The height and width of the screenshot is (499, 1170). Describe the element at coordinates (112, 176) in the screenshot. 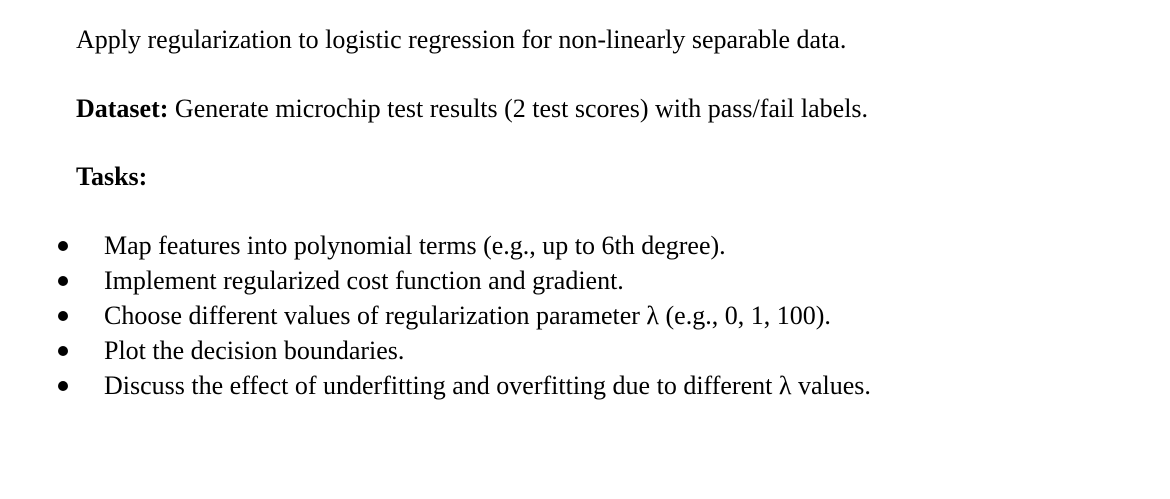

I see `tasks-heading: Tasks:` at that location.